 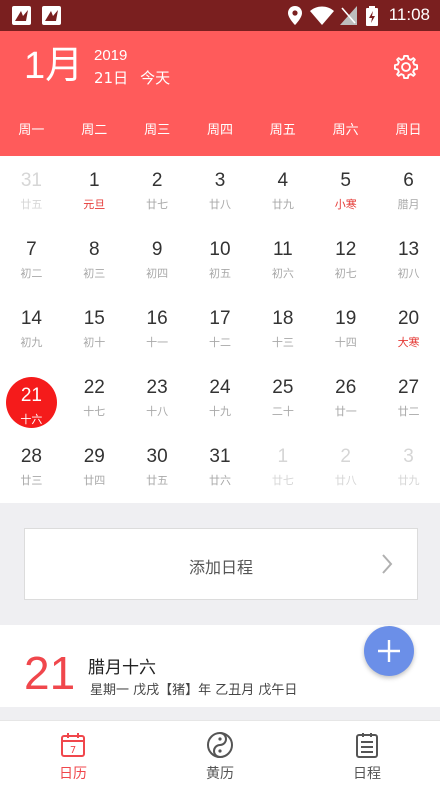 I want to click on lunar-label: 廿二, so click(x=408, y=411).